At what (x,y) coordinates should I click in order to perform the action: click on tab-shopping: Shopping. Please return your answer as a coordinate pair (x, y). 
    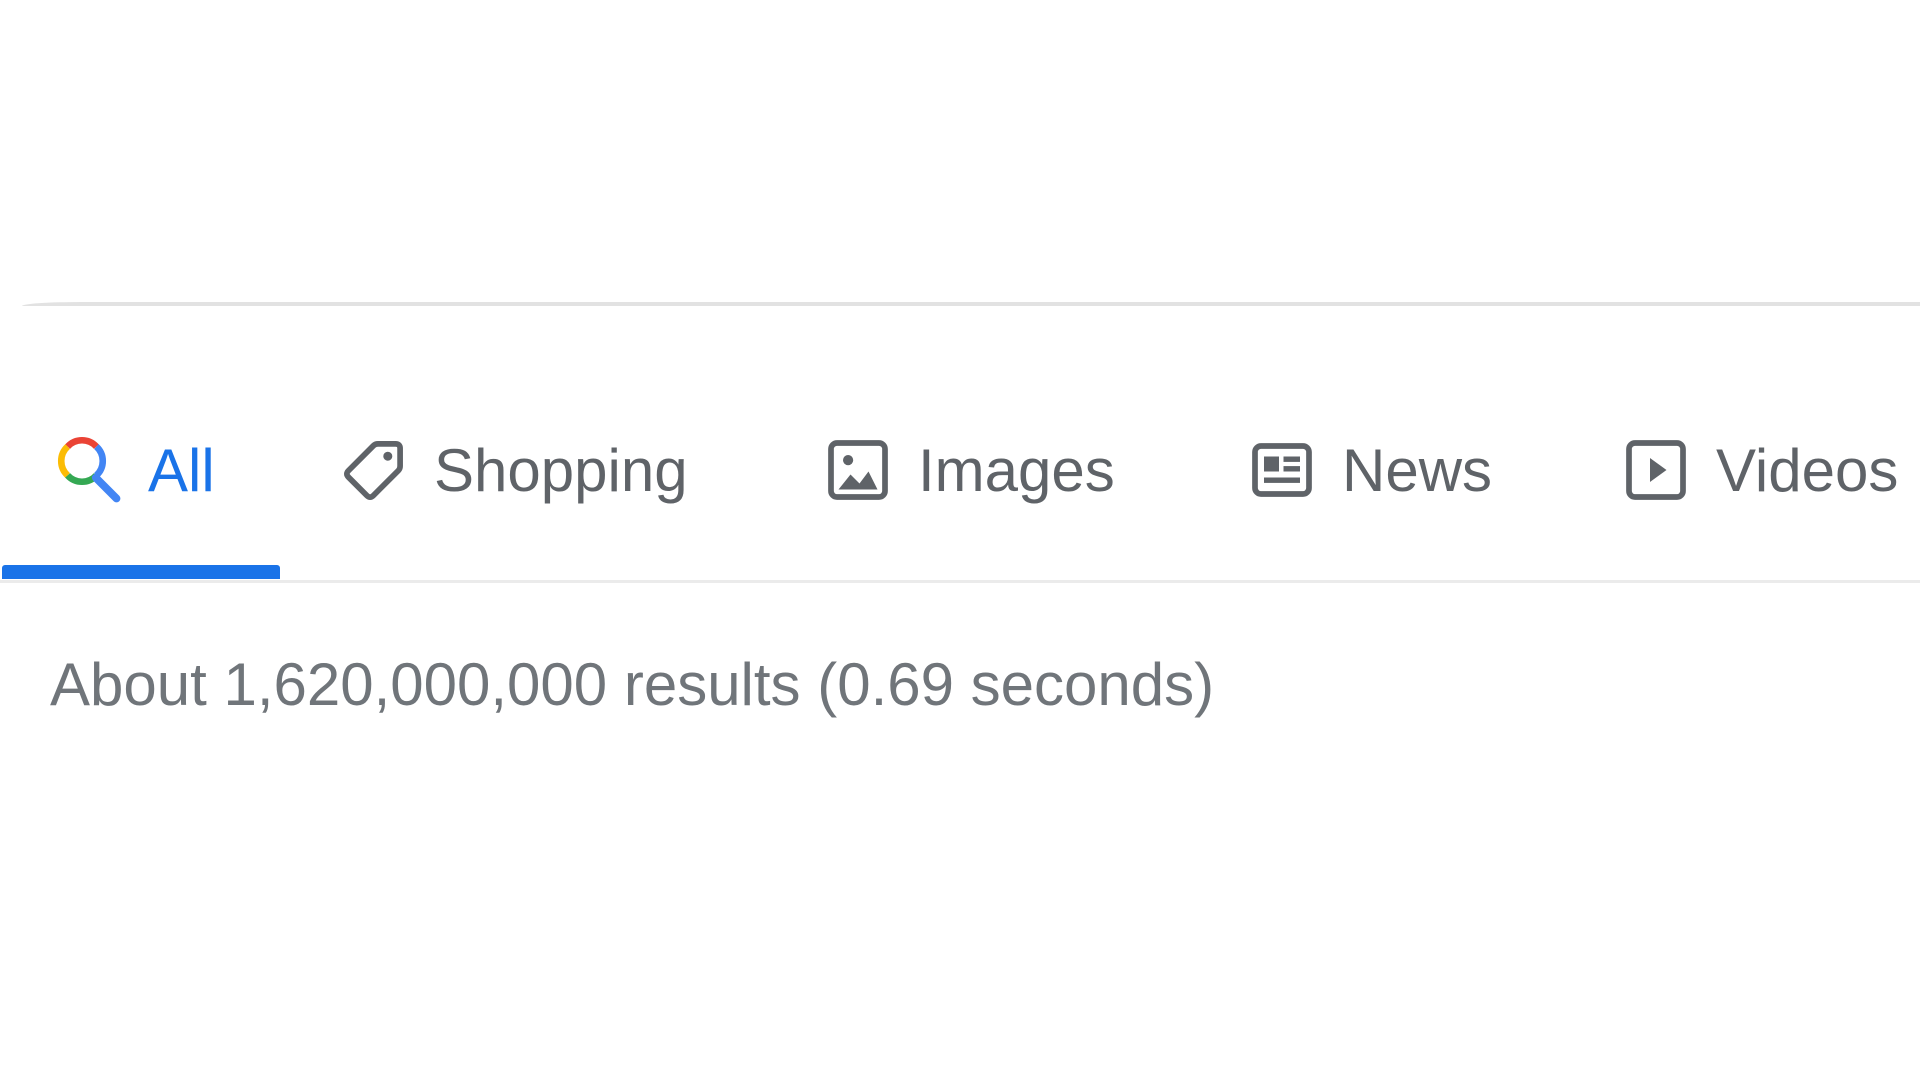
    Looking at the image, I should click on (513, 470).